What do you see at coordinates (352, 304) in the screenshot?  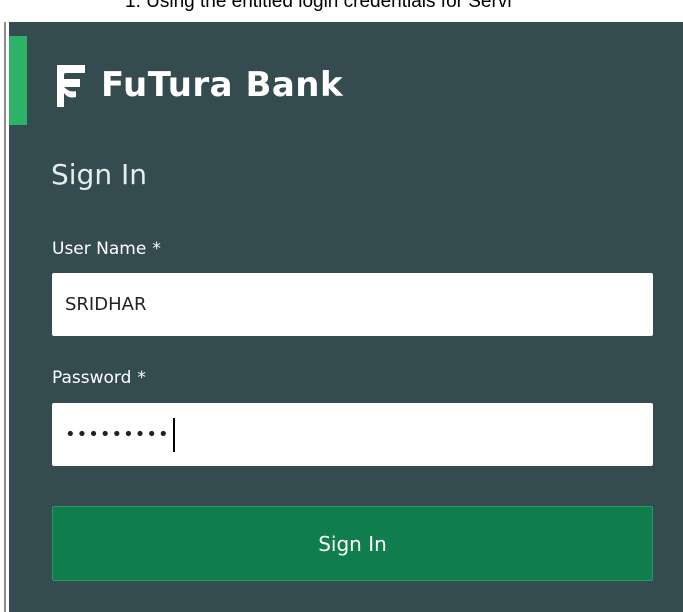 I see `username-field: SRIDHAR` at bounding box center [352, 304].